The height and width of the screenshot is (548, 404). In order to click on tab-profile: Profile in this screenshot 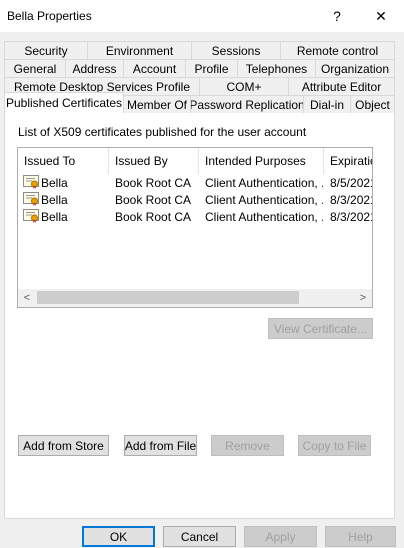, I will do `click(211, 68)`.